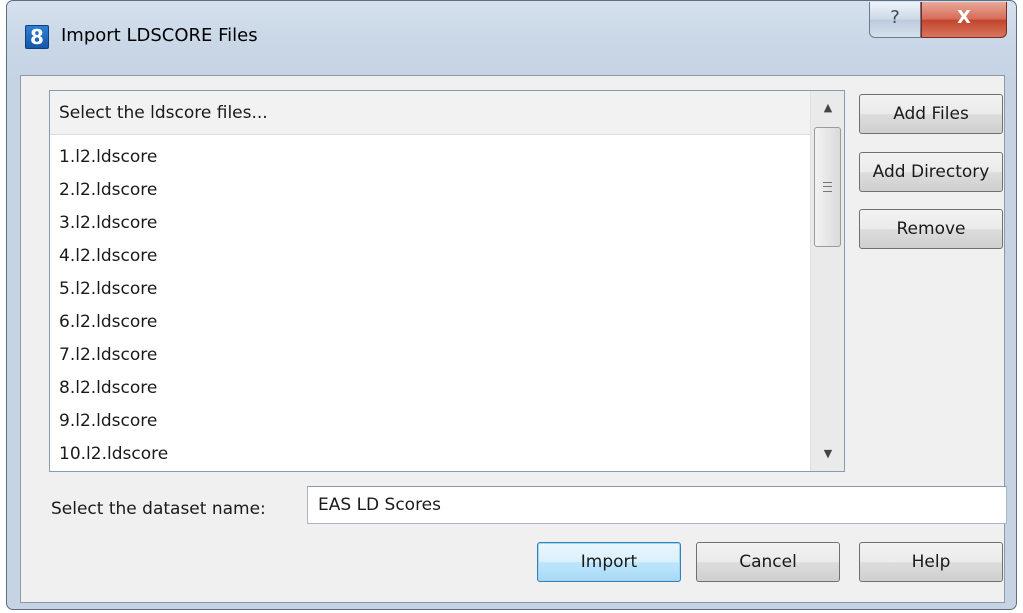  What do you see at coordinates (828, 454) in the screenshot?
I see `scroll-down-arrow-icon: ▼` at bounding box center [828, 454].